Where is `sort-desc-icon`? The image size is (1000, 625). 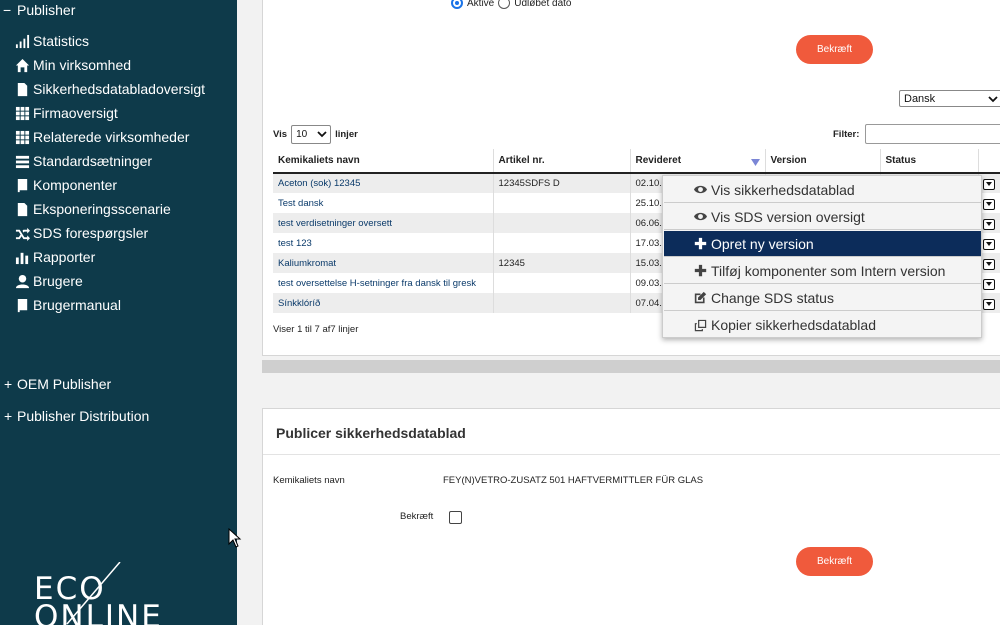 sort-desc-icon is located at coordinates (755, 162).